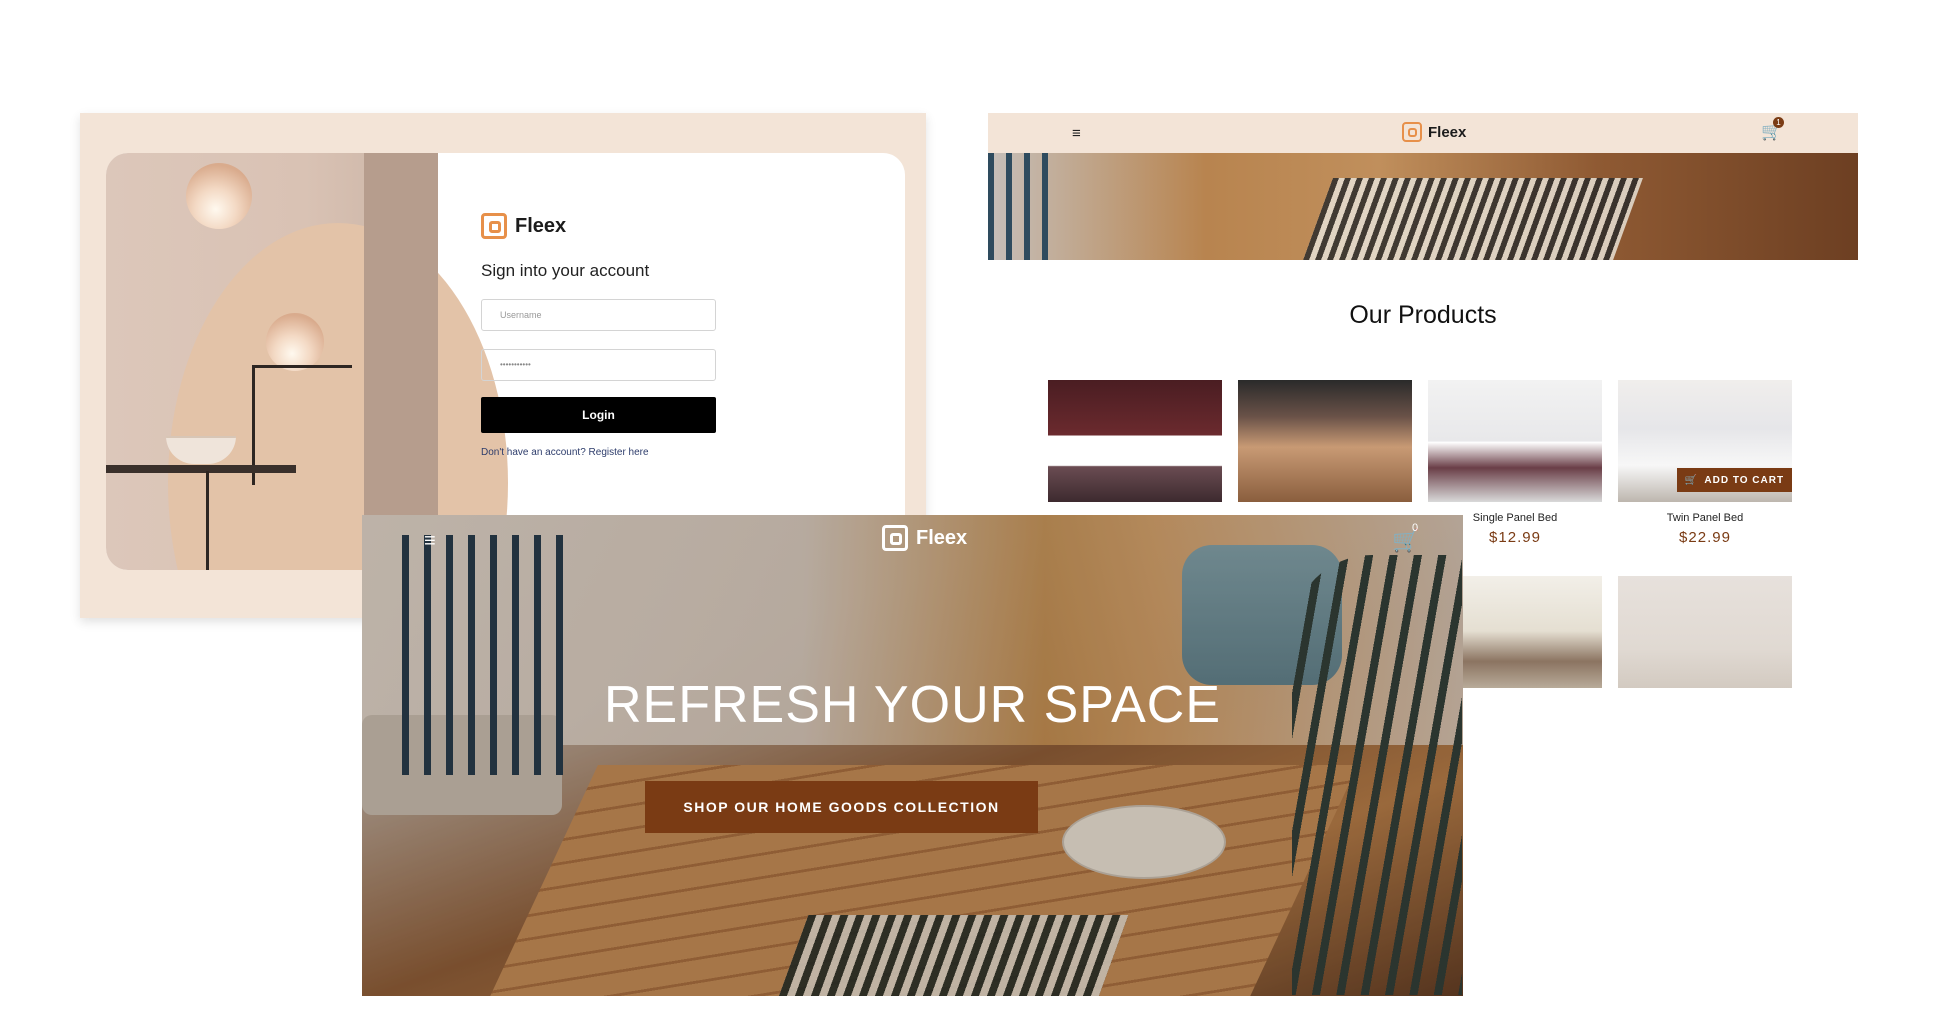 The height and width of the screenshot is (1024, 1955). Describe the element at coordinates (598, 415) in the screenshot. I see `login-button: Login` at that location.